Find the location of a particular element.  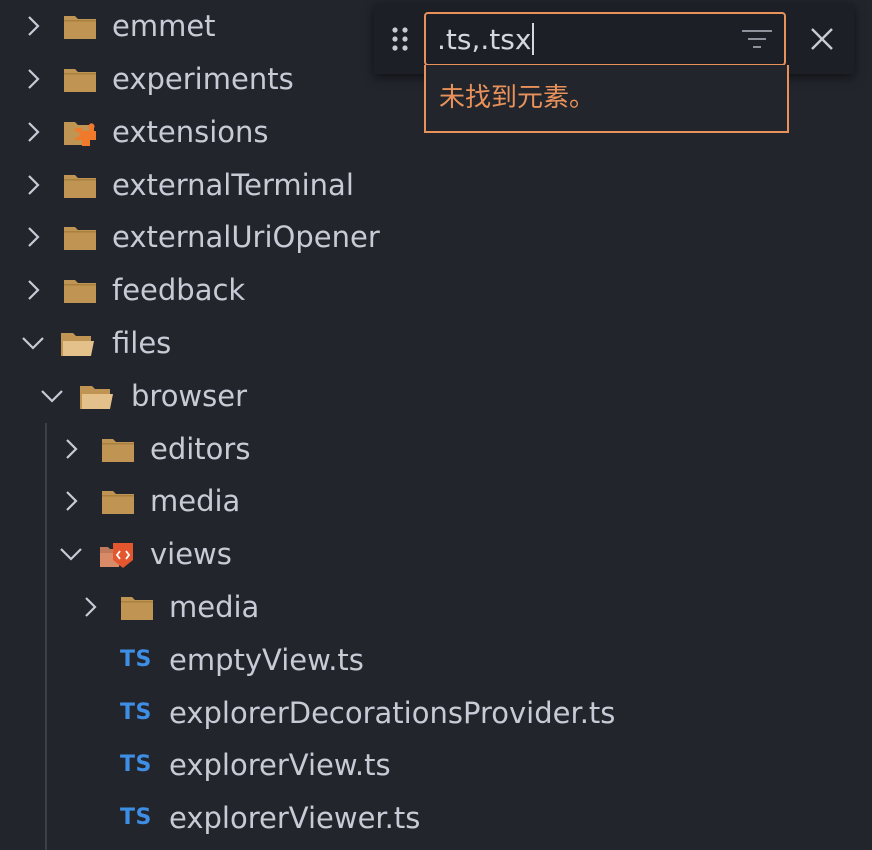

find-input-value: .ts,.tsx is located at coordinates (486, 39).